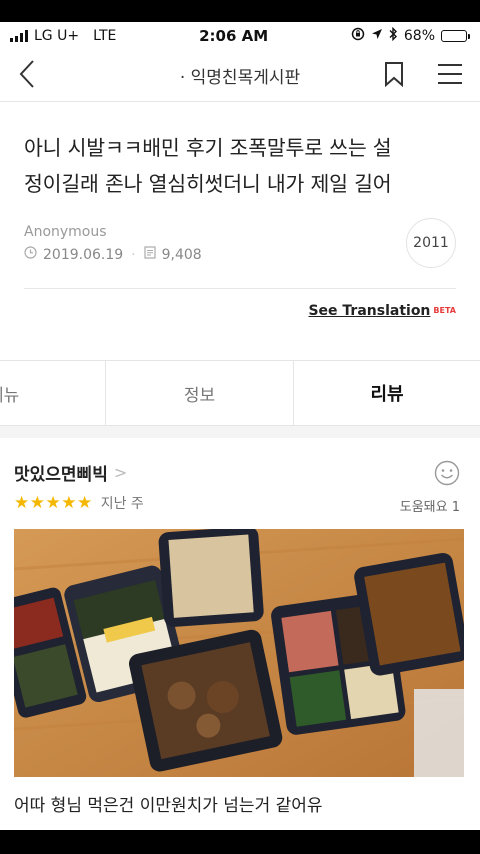 The width and height of the screenshot is (480, 854). I want to click on signal-icon, so click(19, 36).